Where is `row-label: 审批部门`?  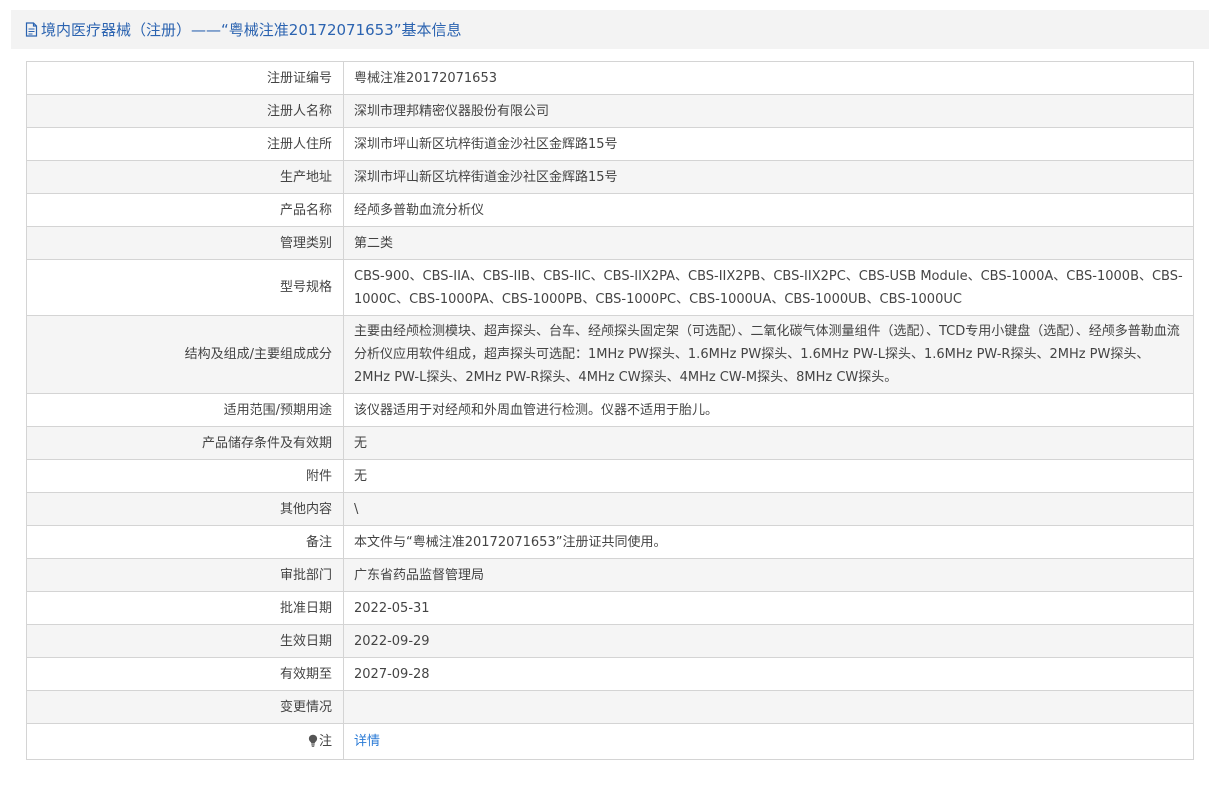
row-label: 审批部门 is located at coordinates (185, 575).